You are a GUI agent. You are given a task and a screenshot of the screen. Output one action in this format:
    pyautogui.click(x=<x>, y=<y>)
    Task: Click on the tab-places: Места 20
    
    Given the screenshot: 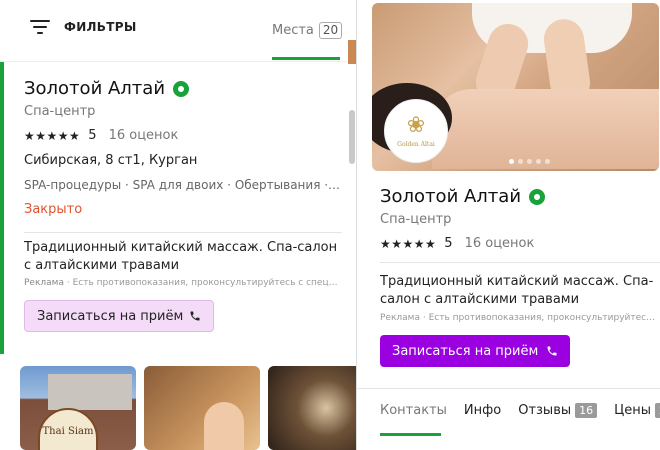 What is the action you would take?
    pyautogui.click(x=307, y=30)
    